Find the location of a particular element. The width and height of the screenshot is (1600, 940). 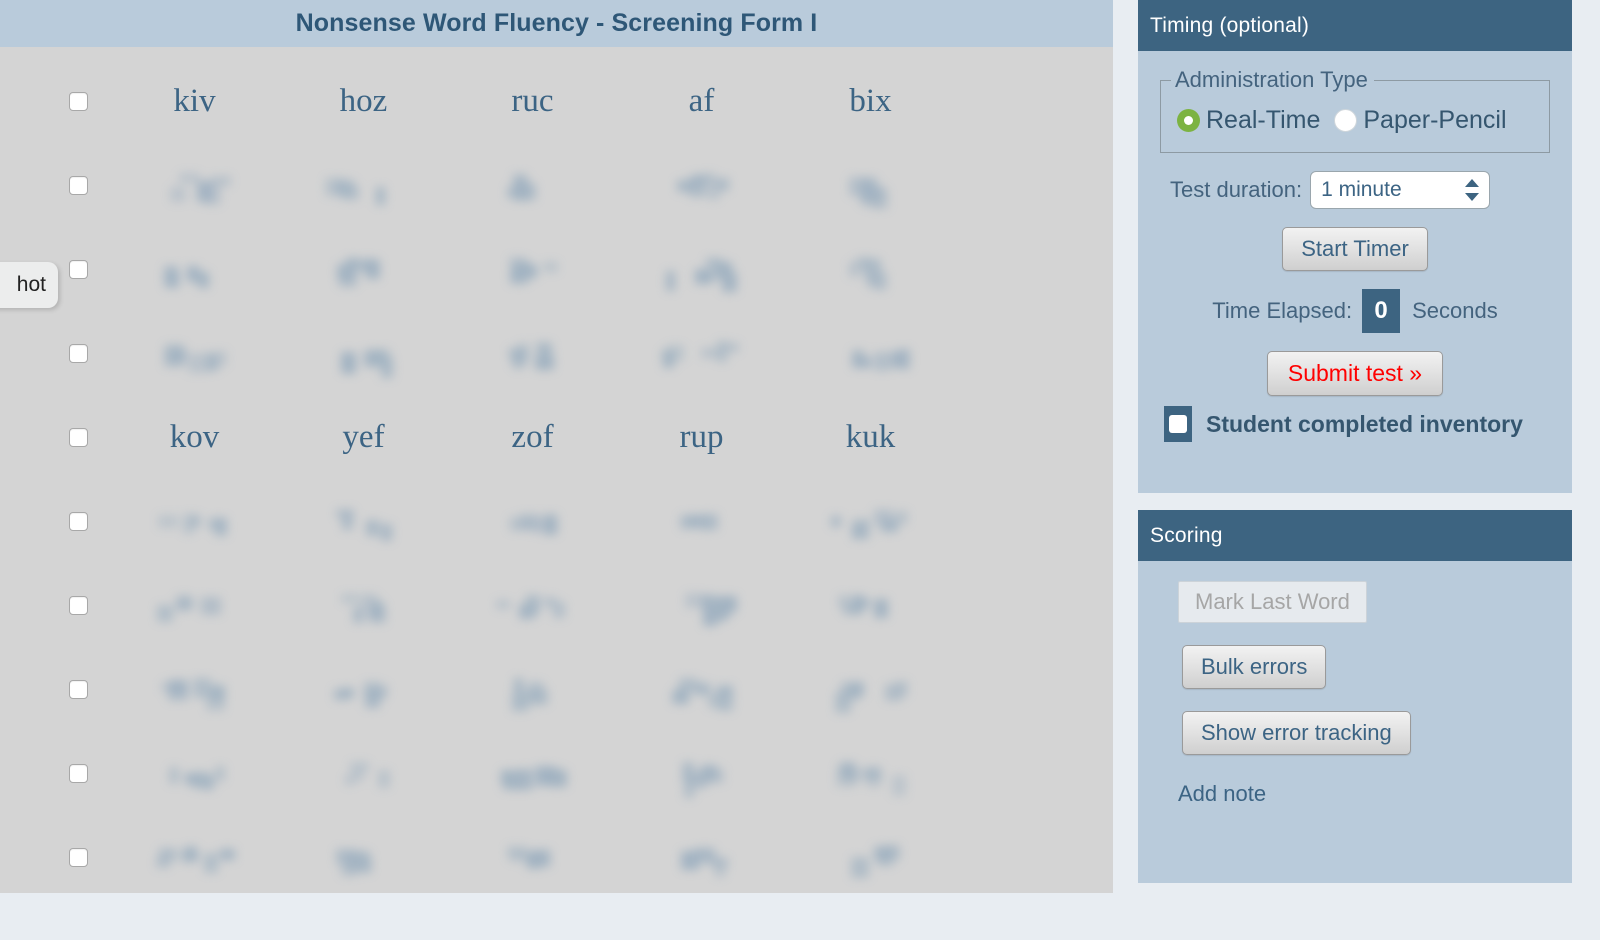

test-duration-value: 1 minute is located at coordinates (1361, 189).